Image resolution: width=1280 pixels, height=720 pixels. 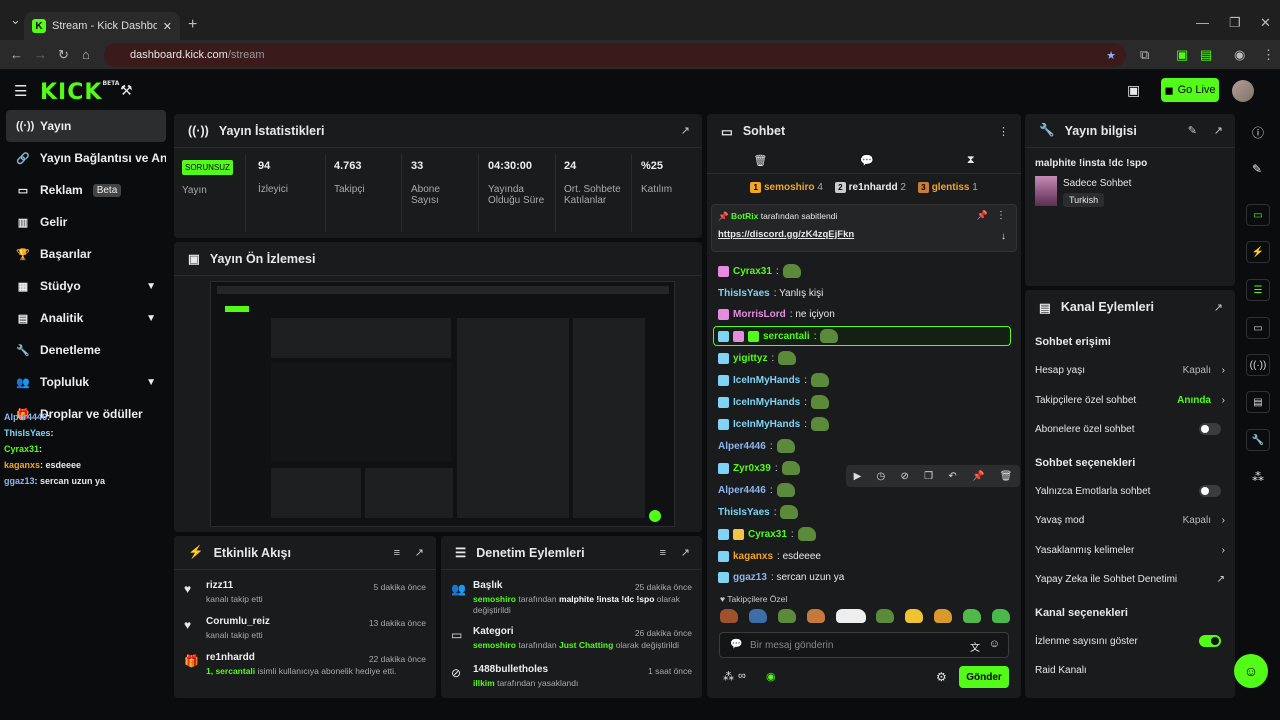 I want to click on send-button: Gönder, so click(x=984, y=677).